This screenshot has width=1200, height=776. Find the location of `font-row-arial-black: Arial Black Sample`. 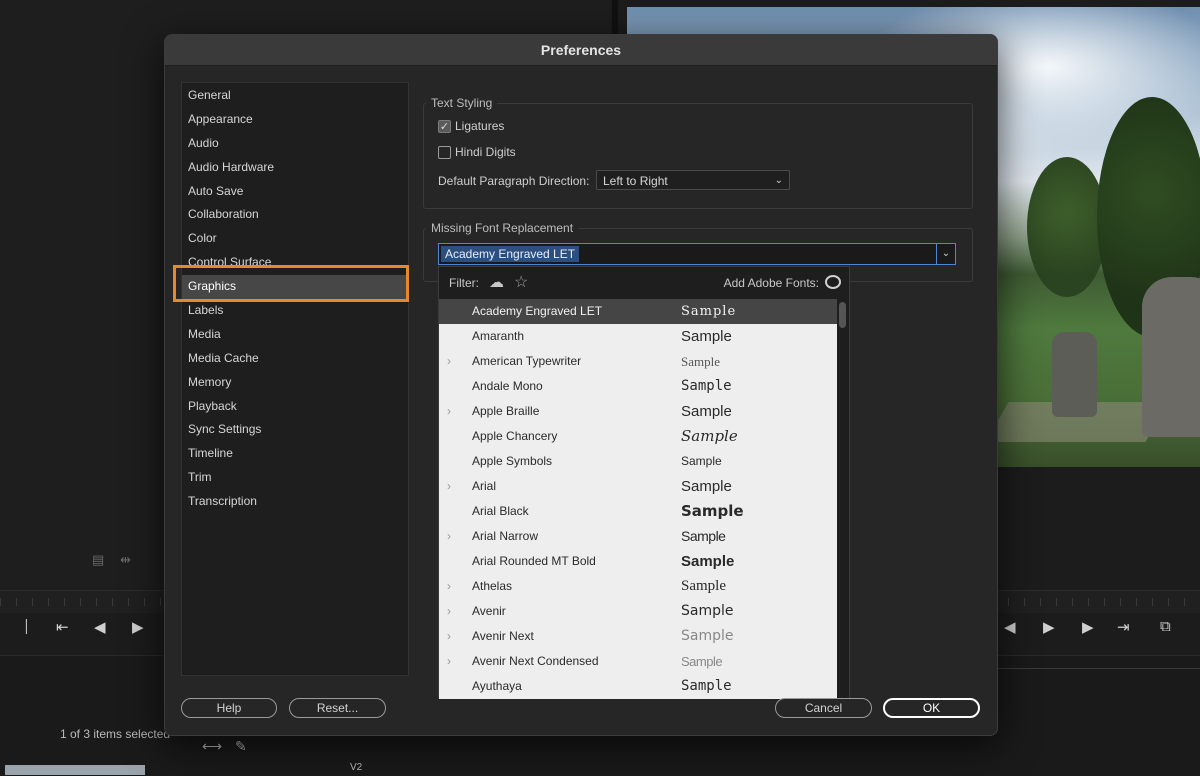

font-row-arial-black: Arial Black Sample is located at coordinates (638, 511).